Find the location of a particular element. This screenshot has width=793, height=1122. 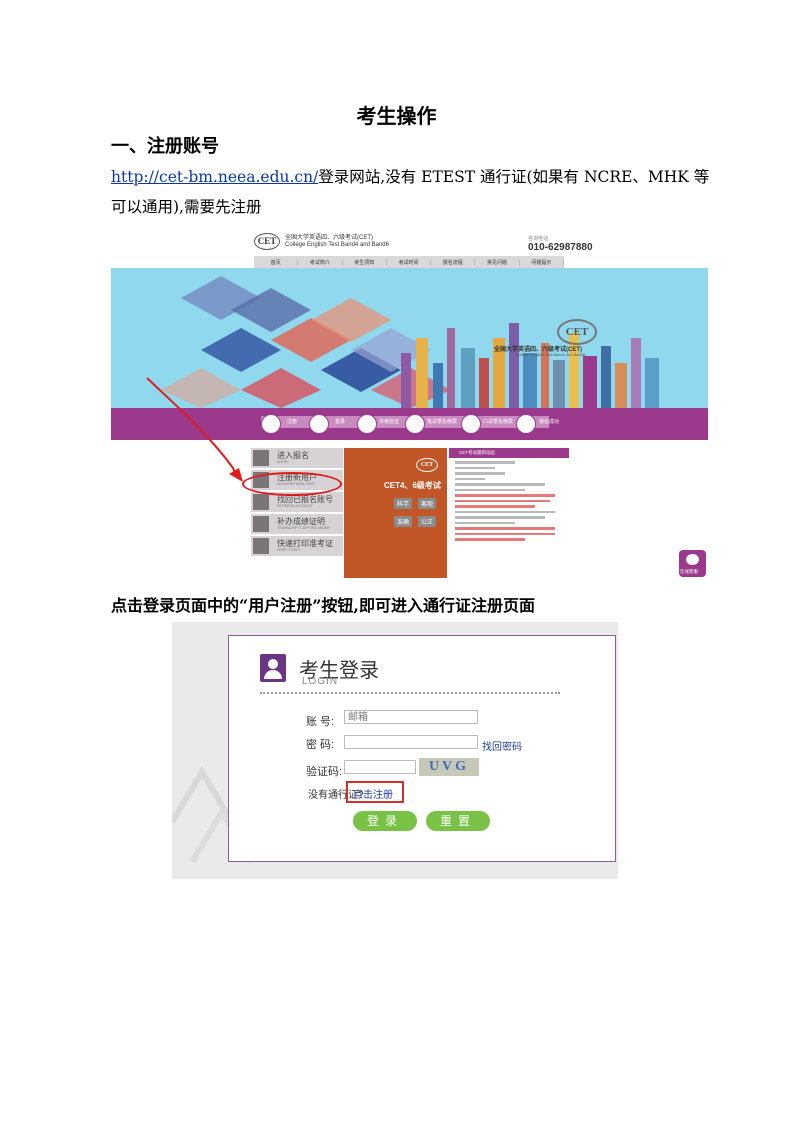

section-heading: 一、注册账号 is located at coordinates (165, 146).